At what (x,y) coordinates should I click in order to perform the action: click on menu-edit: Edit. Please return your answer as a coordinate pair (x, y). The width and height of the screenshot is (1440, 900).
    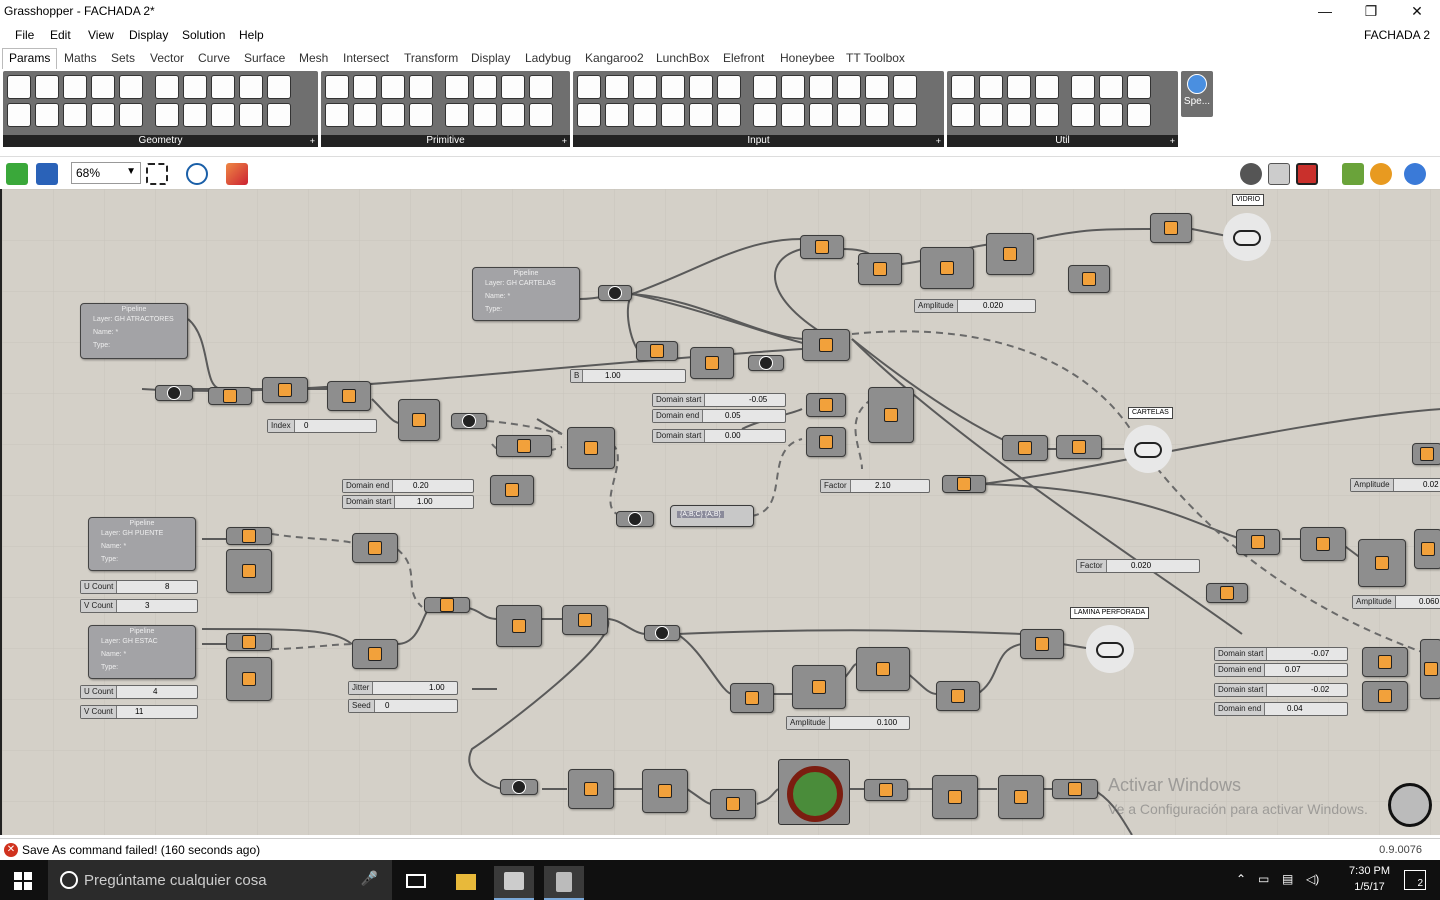
    Looking at the image, I should click on (60, 35).